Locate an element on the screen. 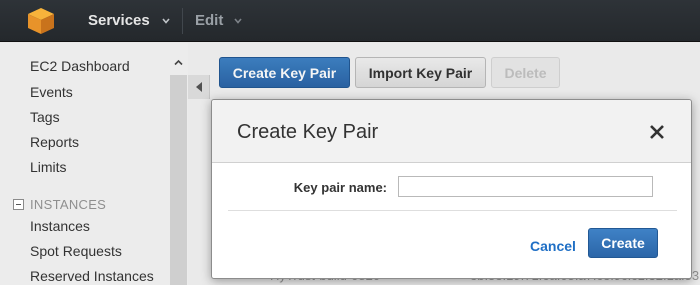 The height and width of the screenshot is (285, 700). key-pair-name-label: Key pair name: is located at coordinates (340, 187).